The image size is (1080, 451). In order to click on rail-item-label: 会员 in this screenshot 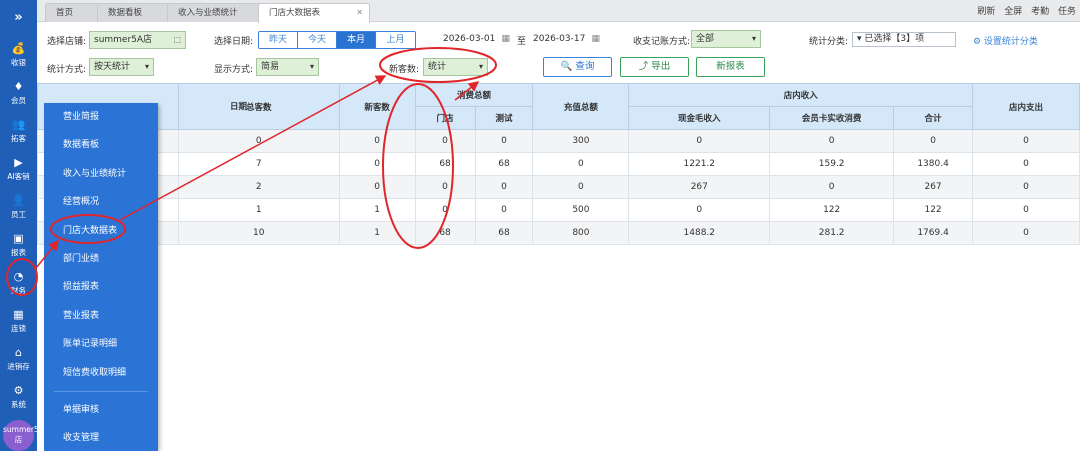, I will do `click(18, 100)`.